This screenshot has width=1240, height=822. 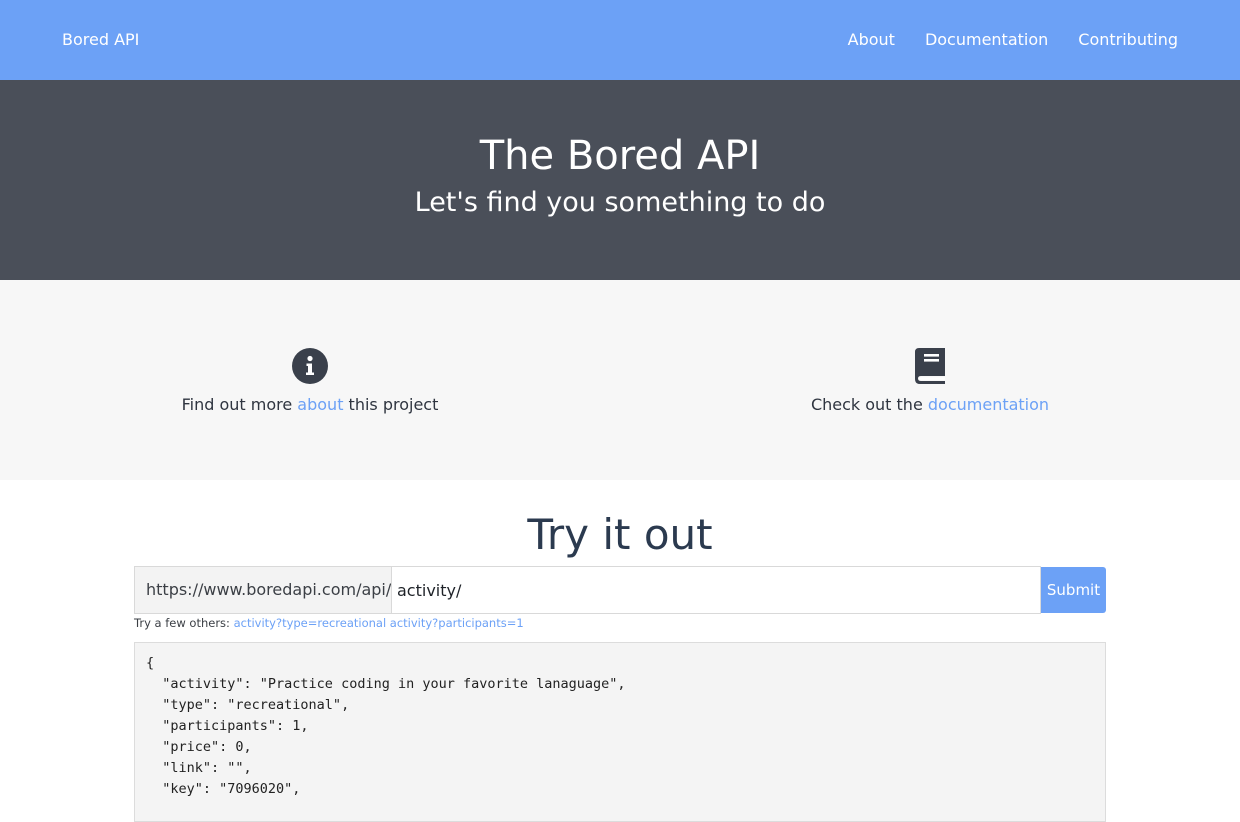 I want to click on example-link-participants: activity?participants=1, so click(x=457, y=623).